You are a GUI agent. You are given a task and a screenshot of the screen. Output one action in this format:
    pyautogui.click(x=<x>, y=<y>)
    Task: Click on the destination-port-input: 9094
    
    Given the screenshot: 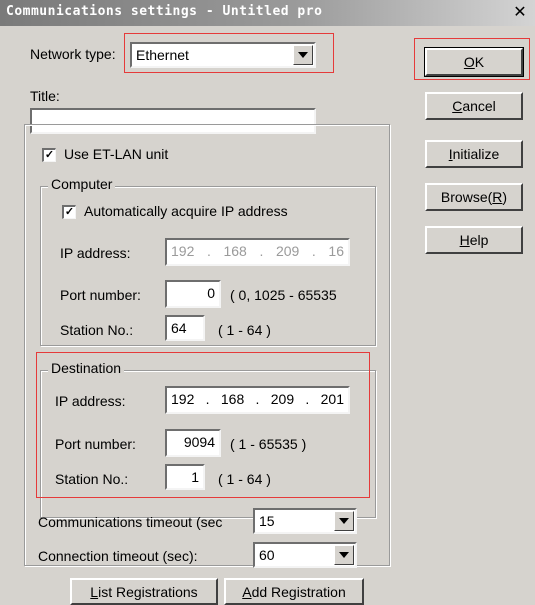 What is the action you would take?
    pyautogui.click(x=193, y=443)
    